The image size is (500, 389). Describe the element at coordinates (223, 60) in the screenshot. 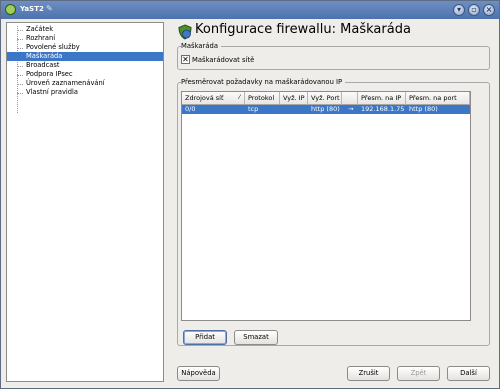

I see `masquerade-checkbox-label: Maškarádovat sítě` at that location.